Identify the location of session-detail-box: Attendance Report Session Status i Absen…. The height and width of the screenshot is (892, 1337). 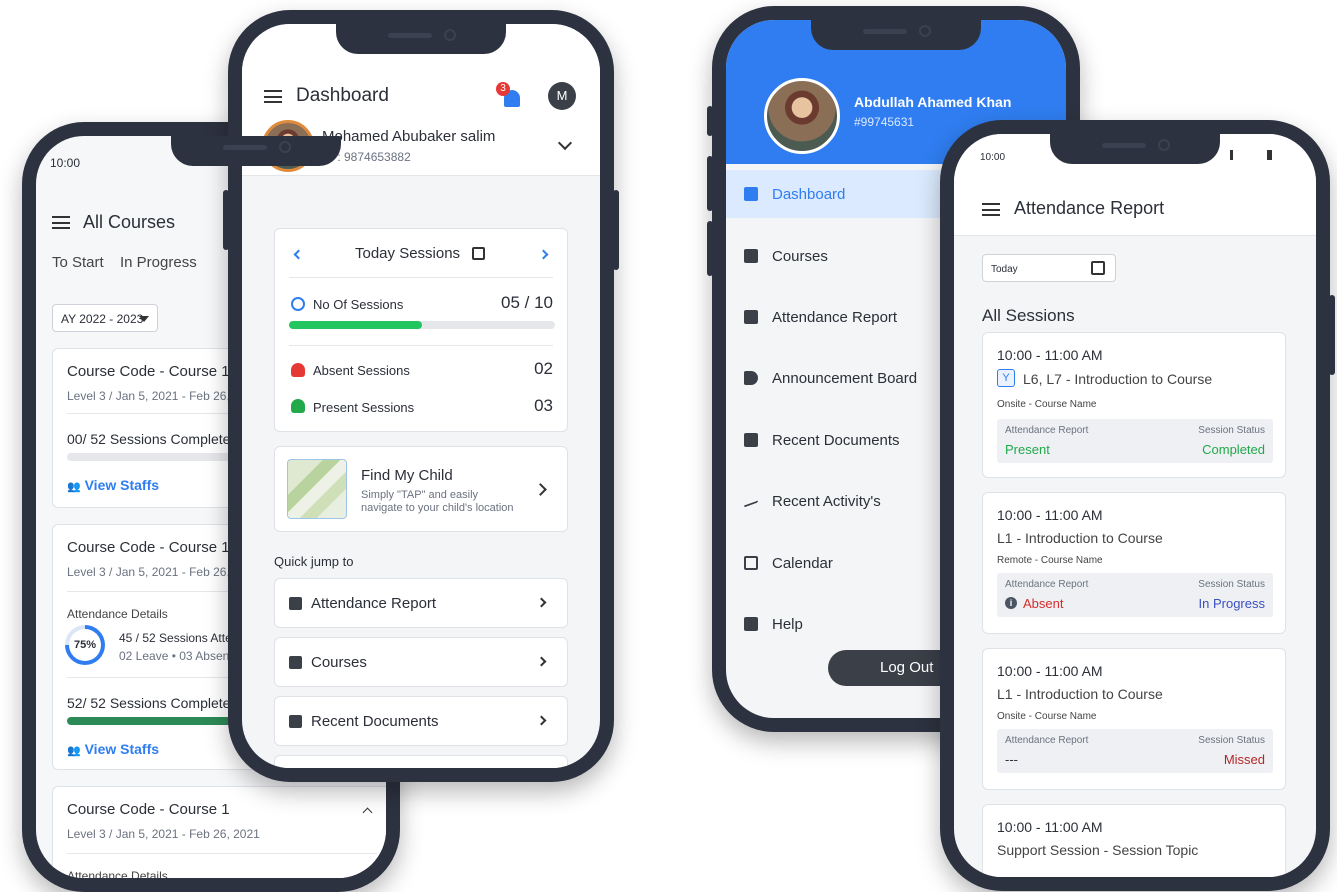
(1135, 595).